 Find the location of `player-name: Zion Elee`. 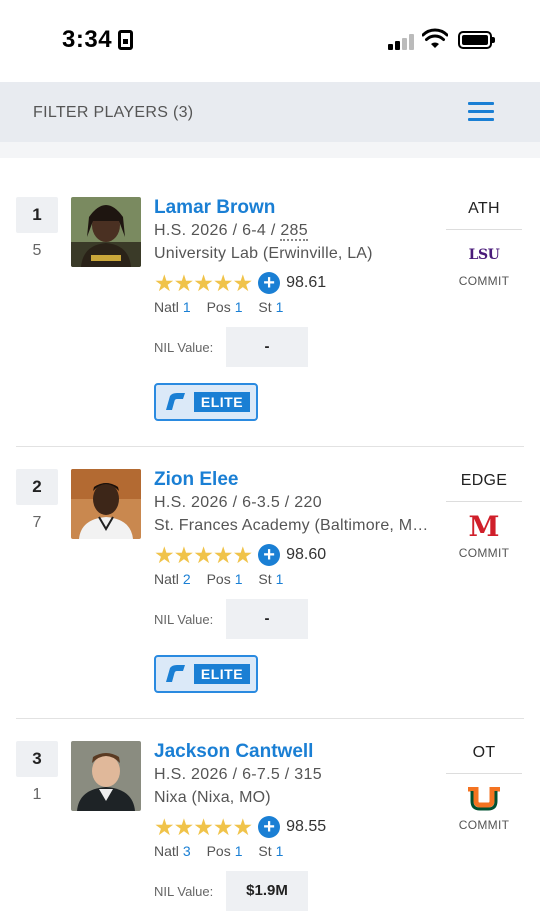

player-name: Zion Elee is located at coordinates (299, 480).